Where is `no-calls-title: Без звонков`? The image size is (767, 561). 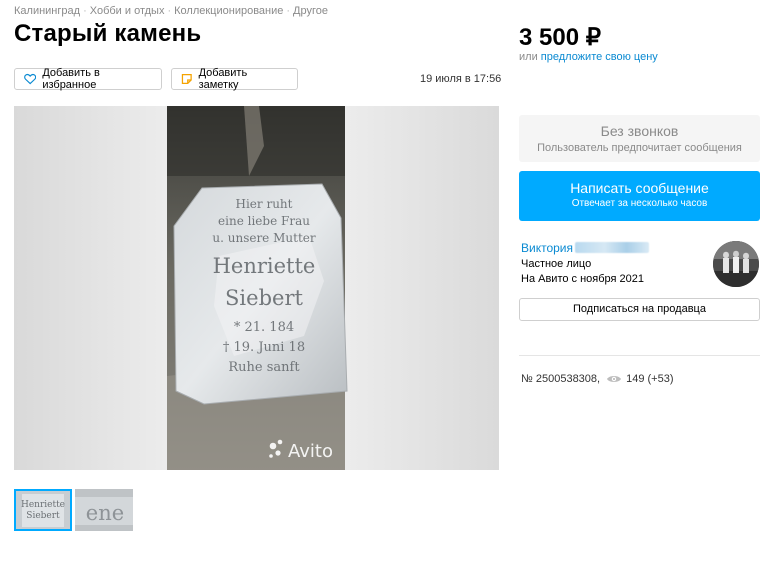 no-calls-title: Без звонков is located at coordinates (639, 131).